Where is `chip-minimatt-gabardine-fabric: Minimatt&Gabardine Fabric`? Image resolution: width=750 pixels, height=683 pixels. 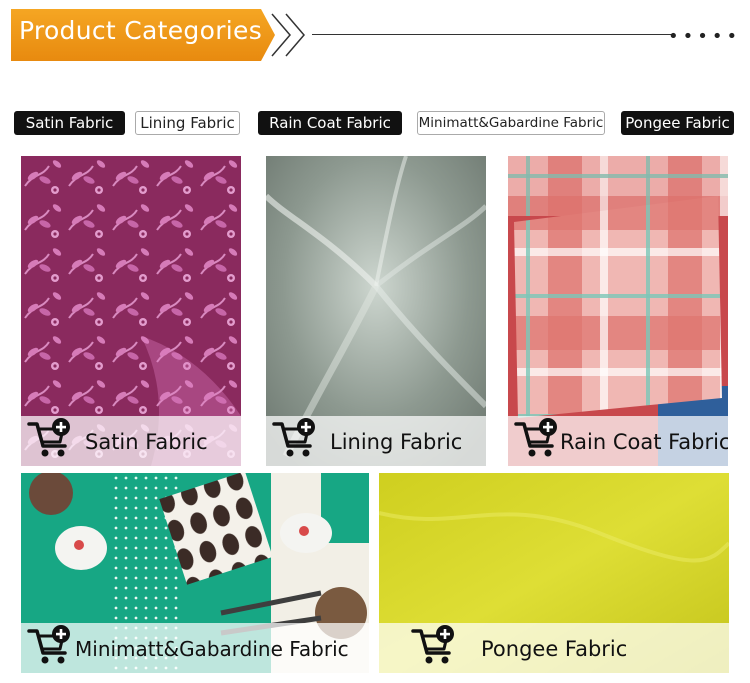 chip-minimatt-gabardine-fabric: Minimatt&Gabardine Fabric is located at coordinates (511, 123).